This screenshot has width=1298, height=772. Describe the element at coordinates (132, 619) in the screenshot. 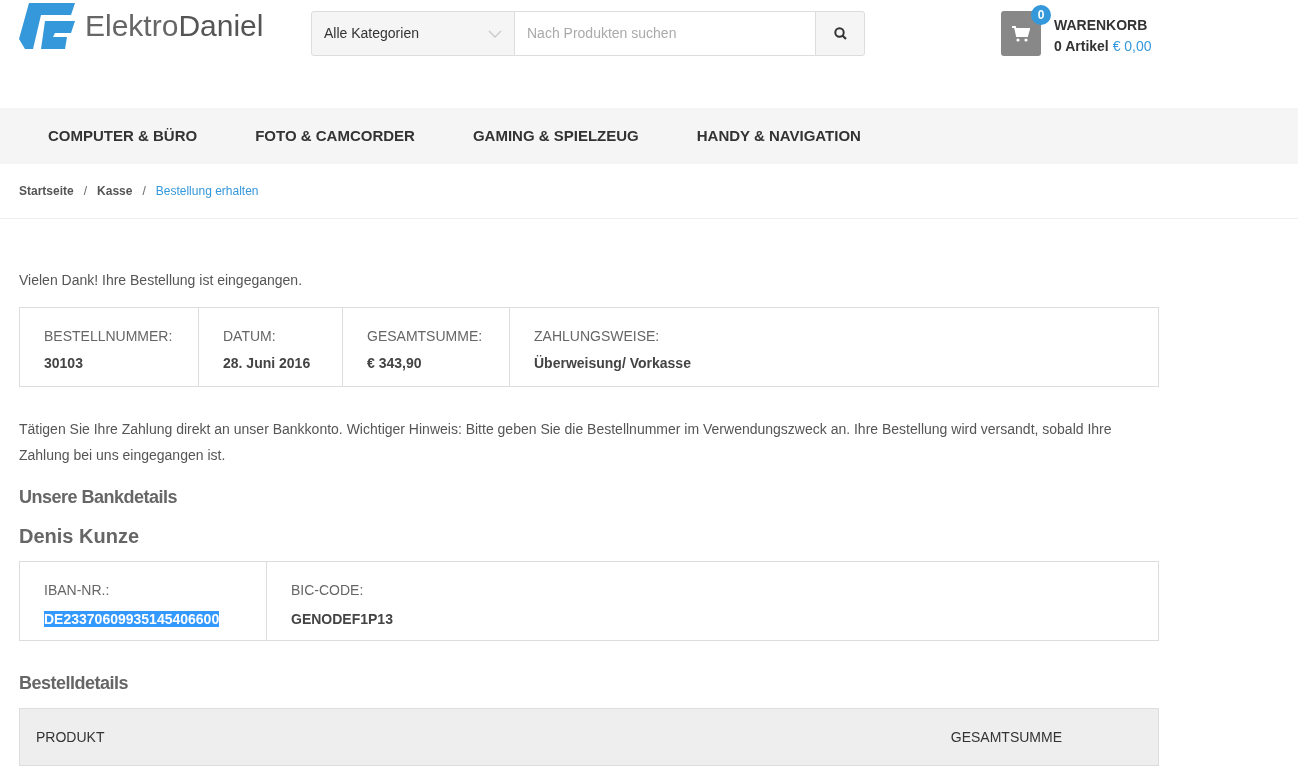

I see `field-value: DE23370609935145406600` at that location.